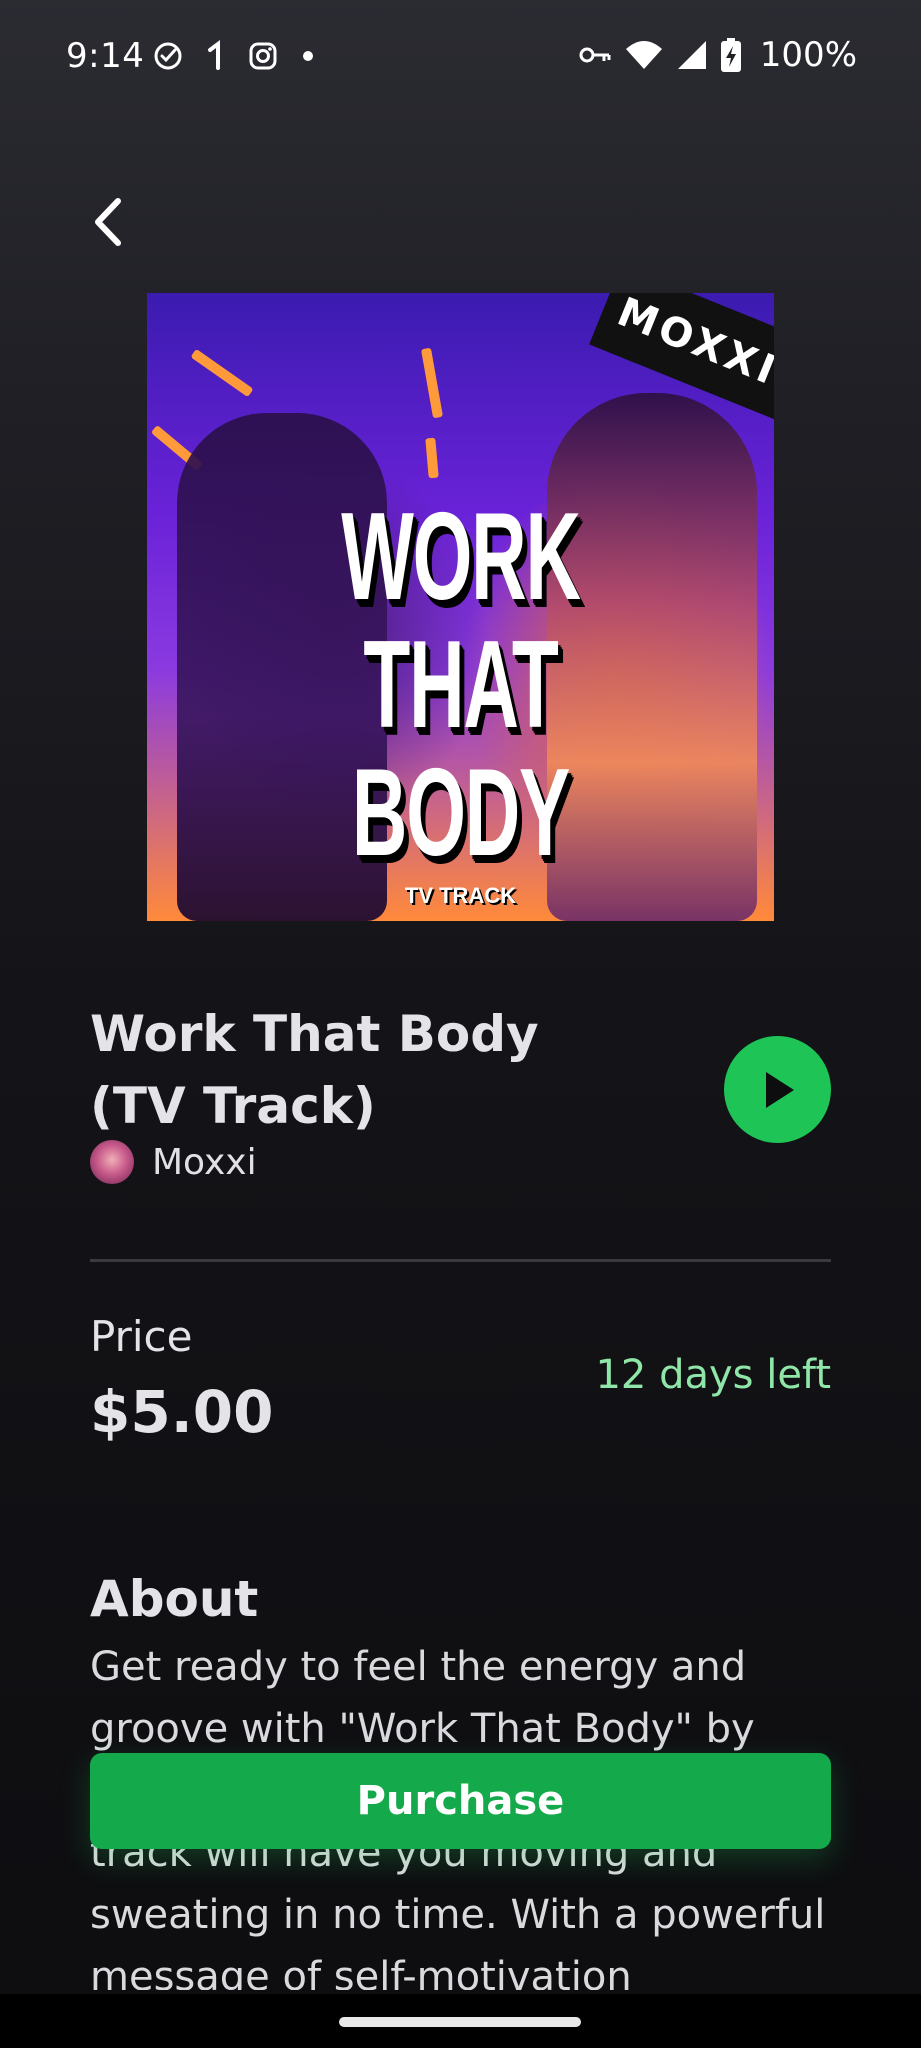  I want to click on about-heading: About, so click(174, 1599).